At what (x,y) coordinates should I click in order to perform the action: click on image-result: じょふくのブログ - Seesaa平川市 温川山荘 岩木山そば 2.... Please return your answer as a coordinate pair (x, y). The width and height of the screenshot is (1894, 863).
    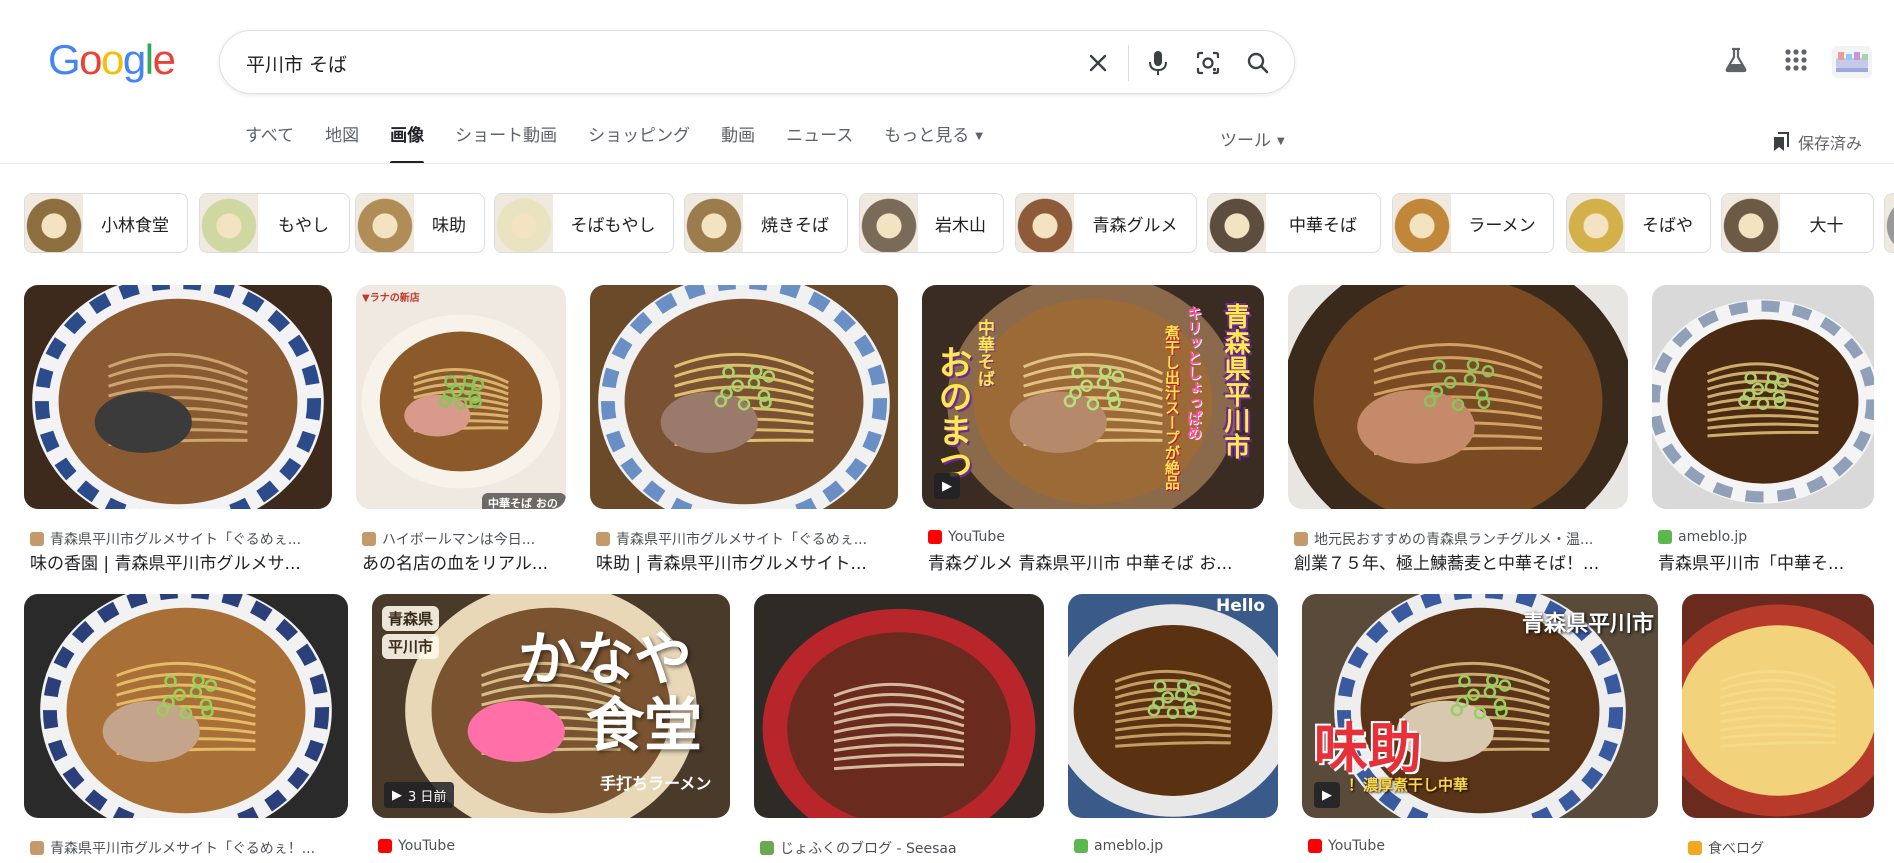
    Looking at the image, I should click on (899, 728).